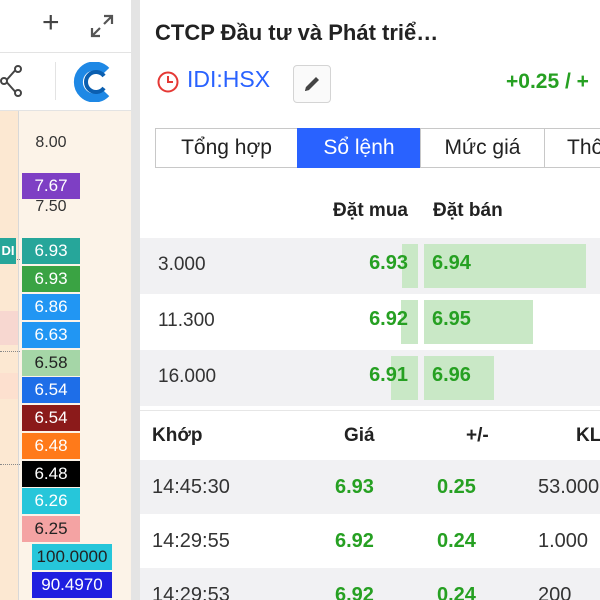 The height and width of the screenshot is (600, 600). I want to click on bid-price: 6.91, so click(388, 375).